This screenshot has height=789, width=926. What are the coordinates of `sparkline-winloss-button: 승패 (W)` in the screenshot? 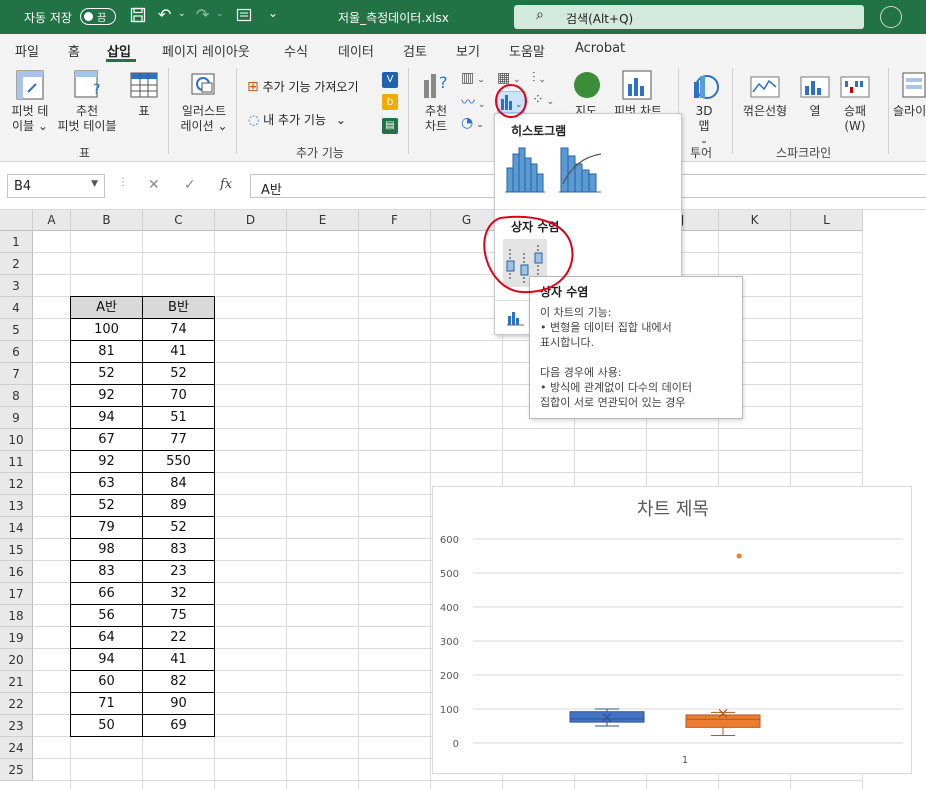 It's located at (855, 119).